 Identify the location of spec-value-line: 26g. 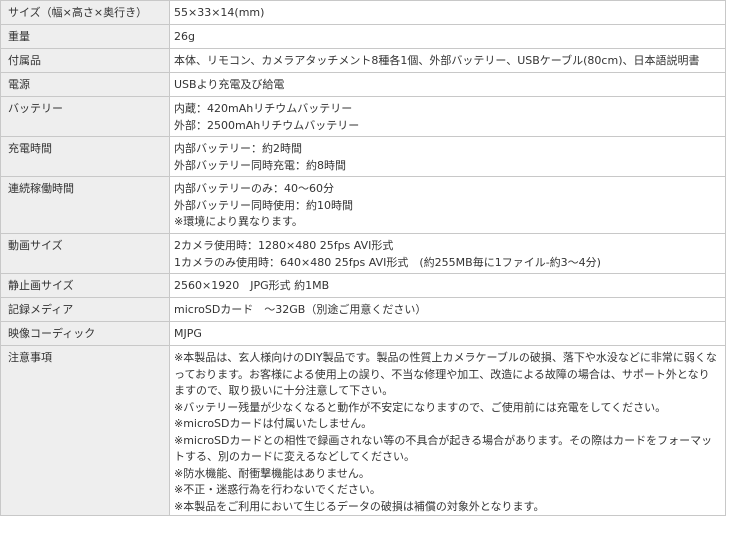
(184, 36).